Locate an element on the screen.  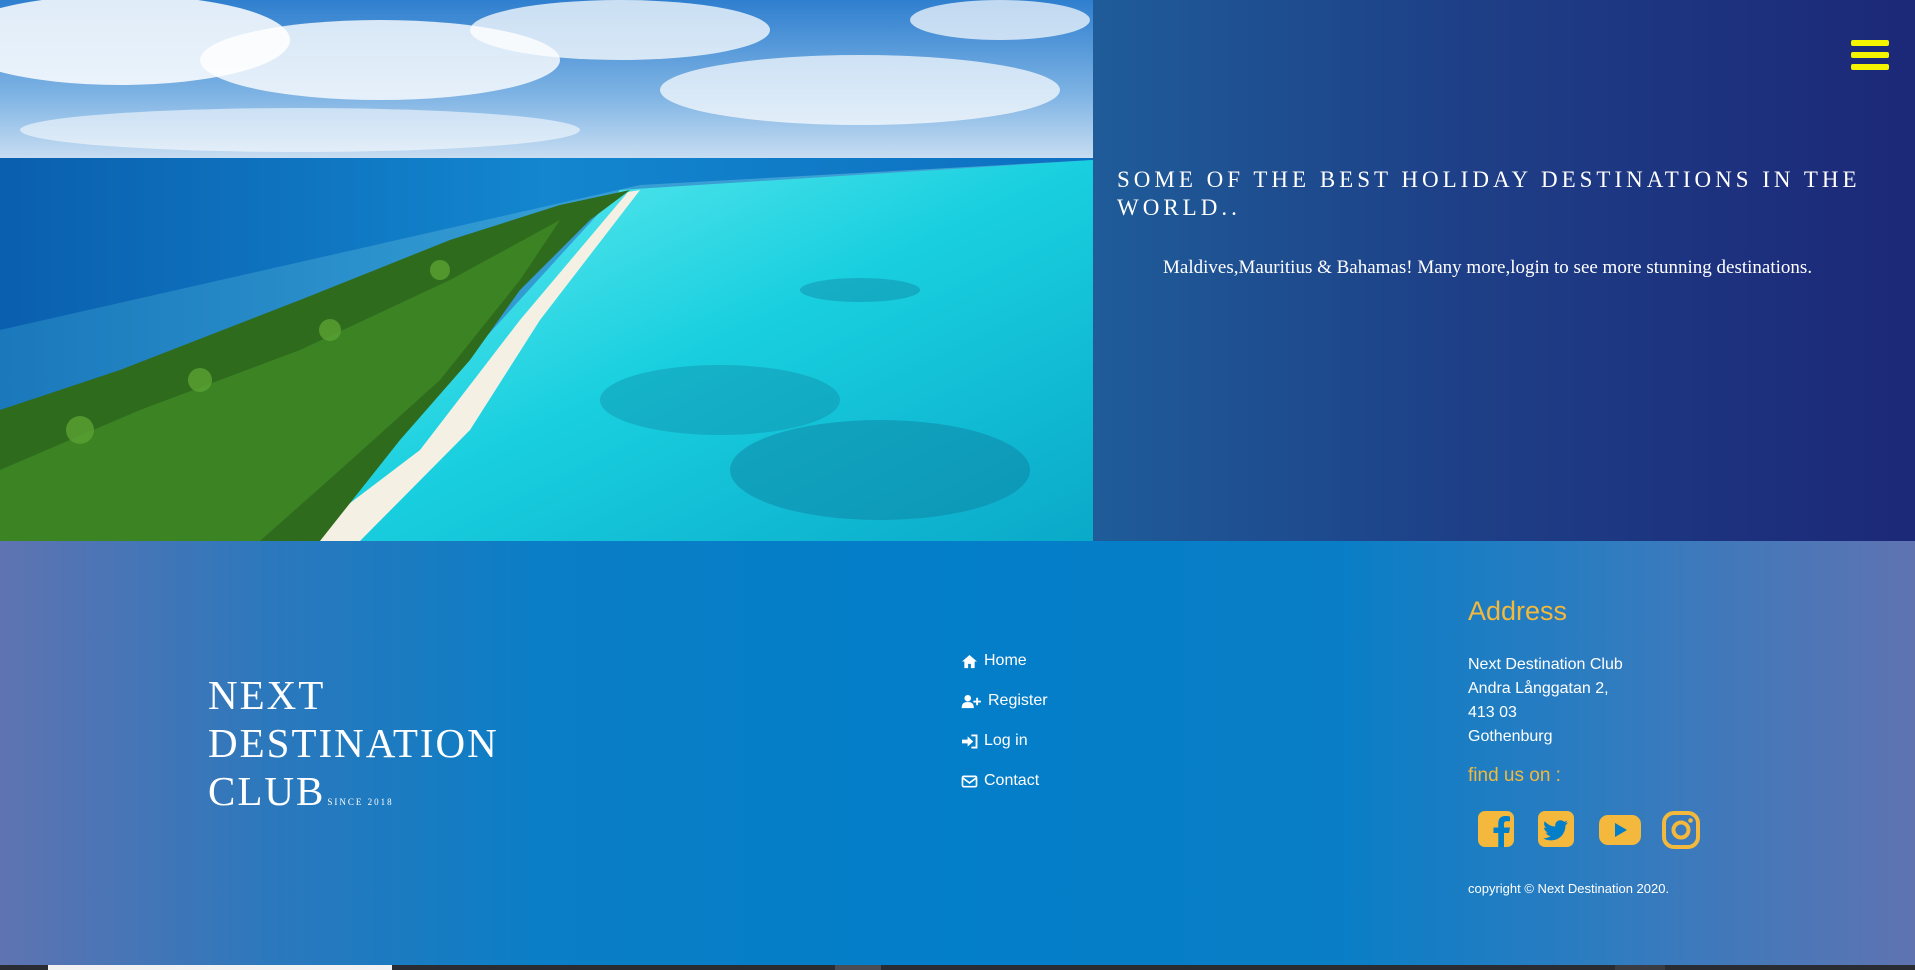
youtube-icon is located at coordinates (1619, 830).